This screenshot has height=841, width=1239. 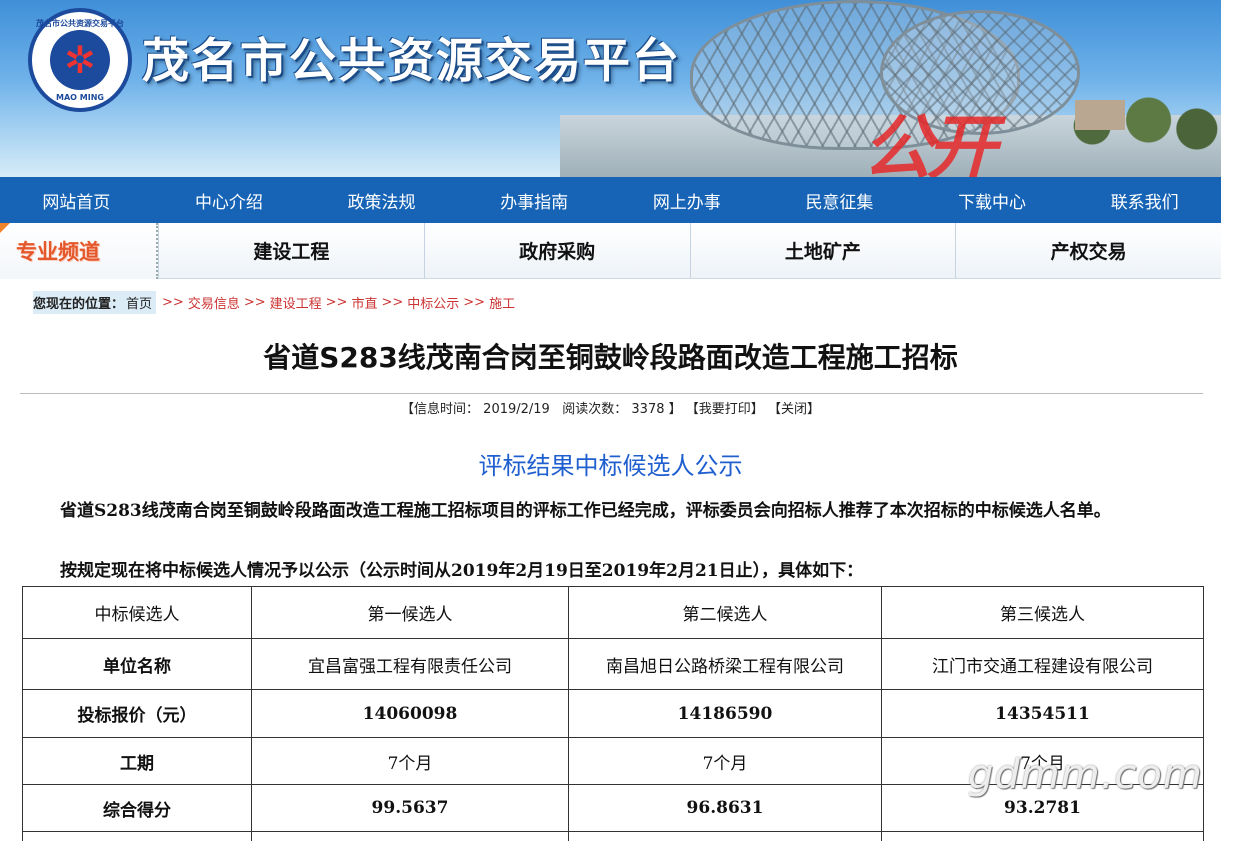 What do you see at coordinates (1100, 115) in the screenshot?
I see `banner-building` at bounding box center [1100, 115].